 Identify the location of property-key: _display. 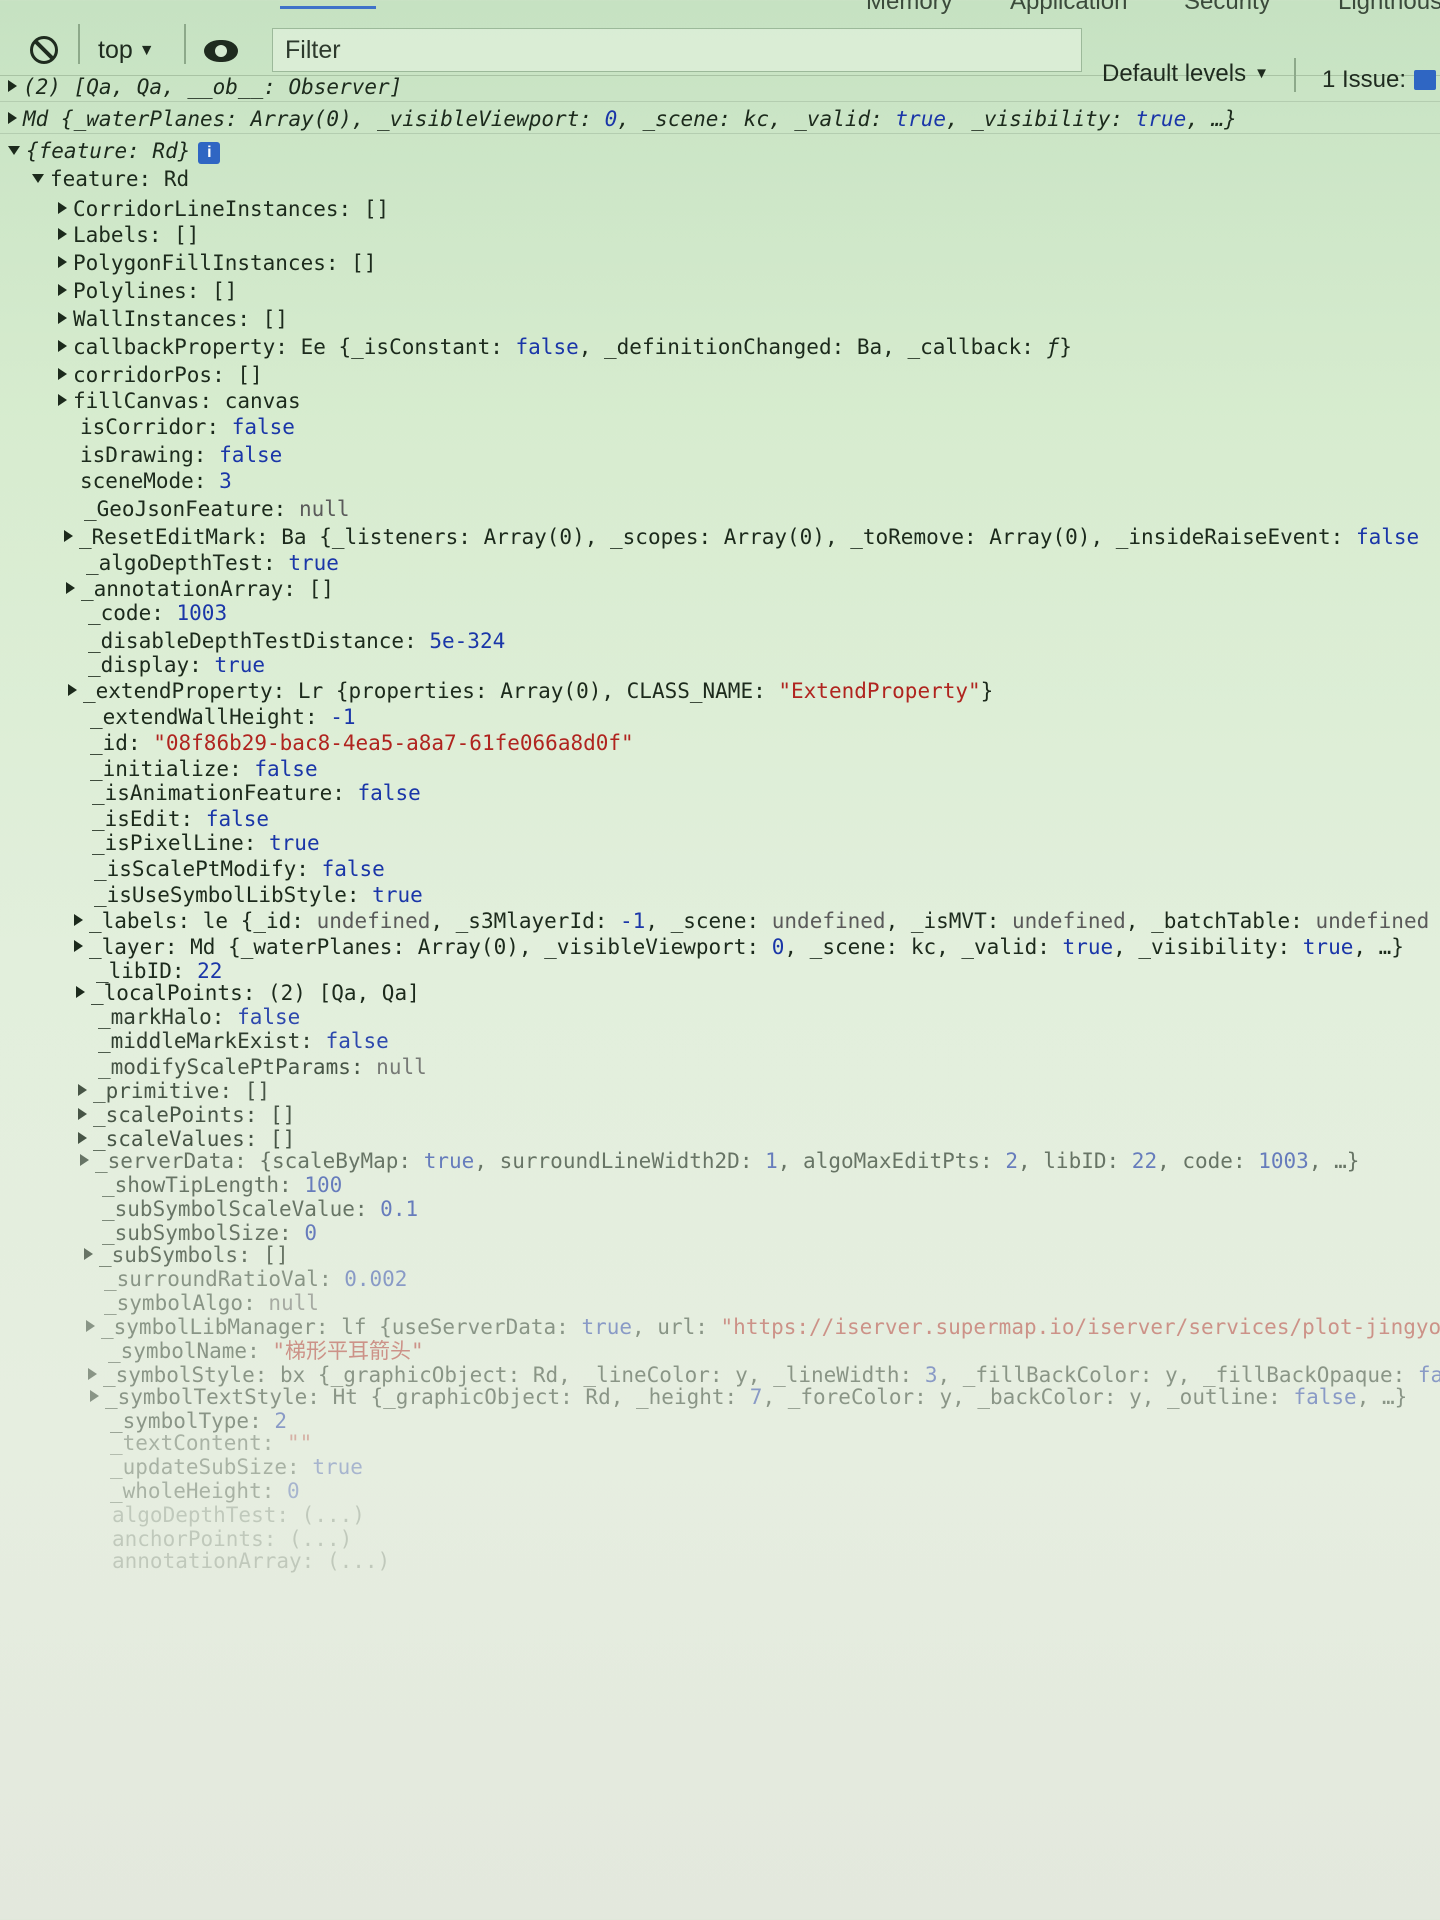
(139, 665).